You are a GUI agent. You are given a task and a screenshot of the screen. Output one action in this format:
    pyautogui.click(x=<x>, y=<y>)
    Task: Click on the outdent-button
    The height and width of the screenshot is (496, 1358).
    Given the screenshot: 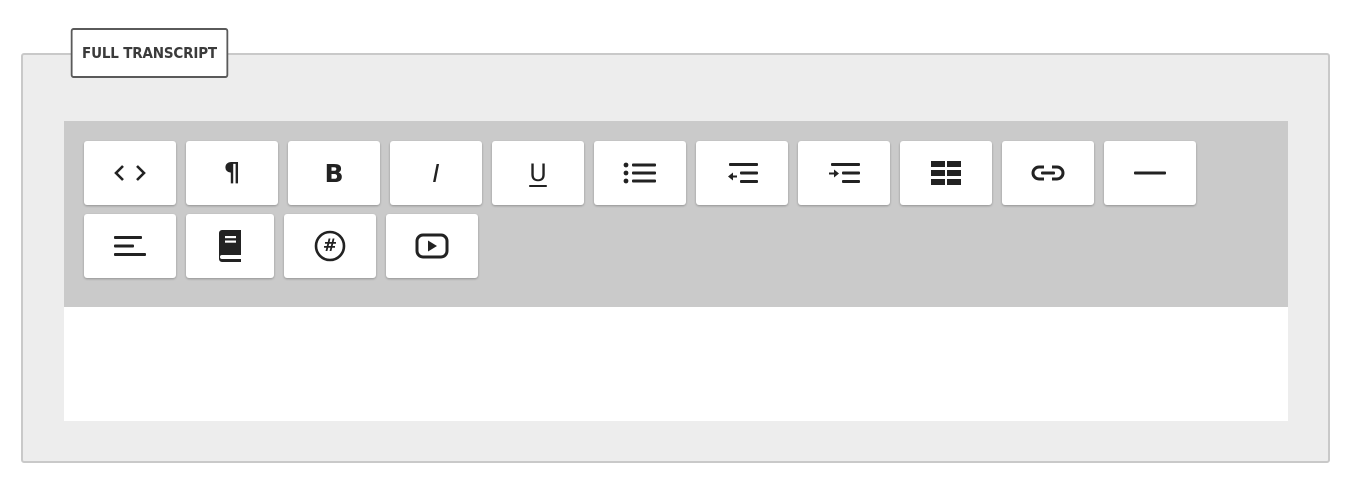 What is the action you would take?
    pyautogui.click(x=742, y=173)
    